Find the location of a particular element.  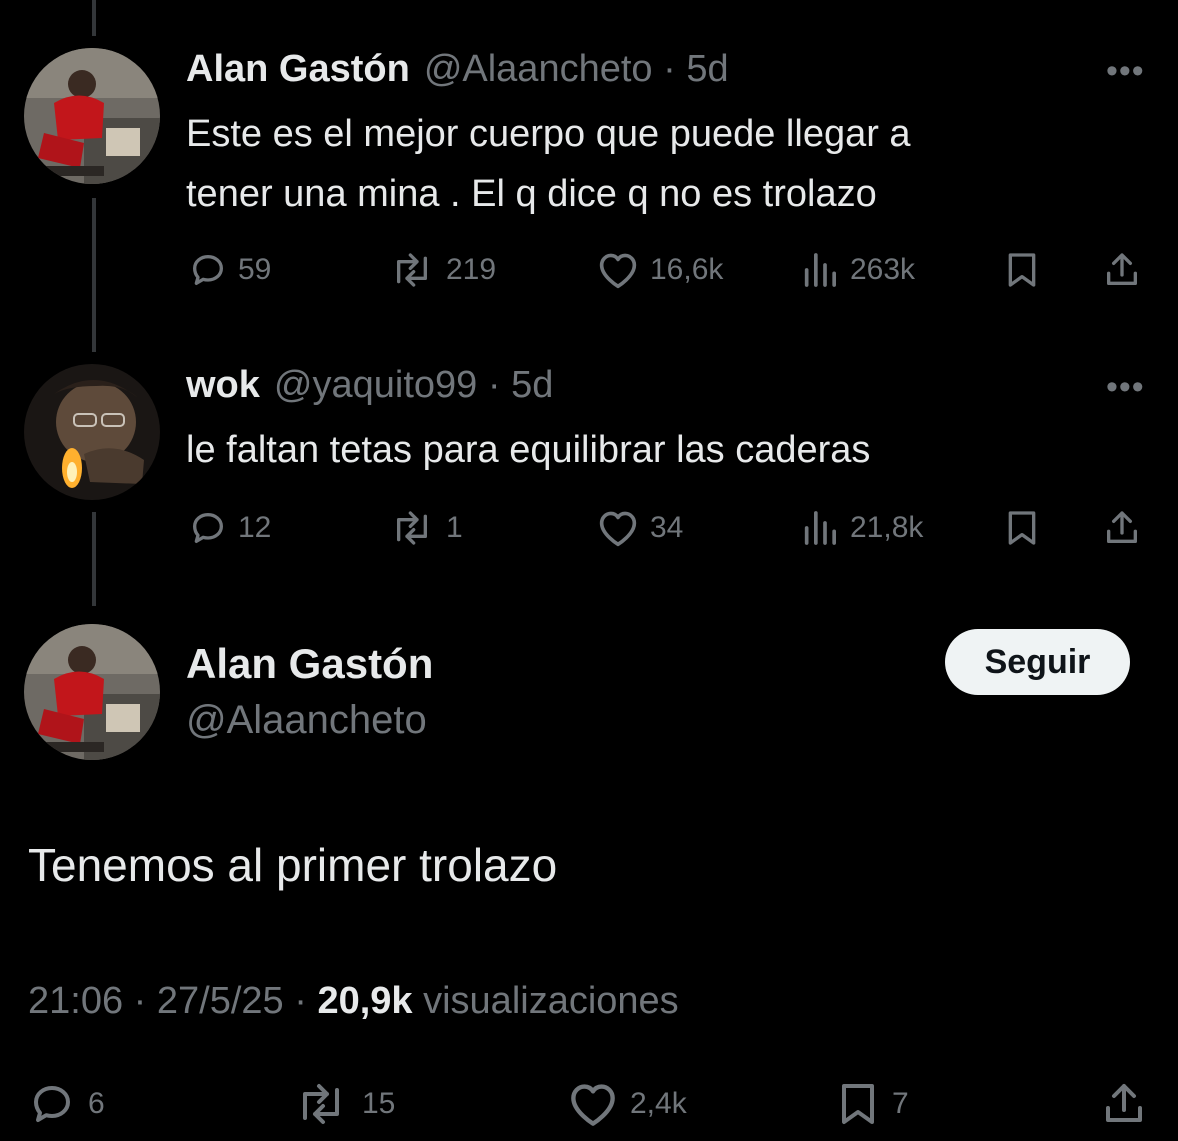

author-handle: @yaquito99 is located at coordinates (375, 385).